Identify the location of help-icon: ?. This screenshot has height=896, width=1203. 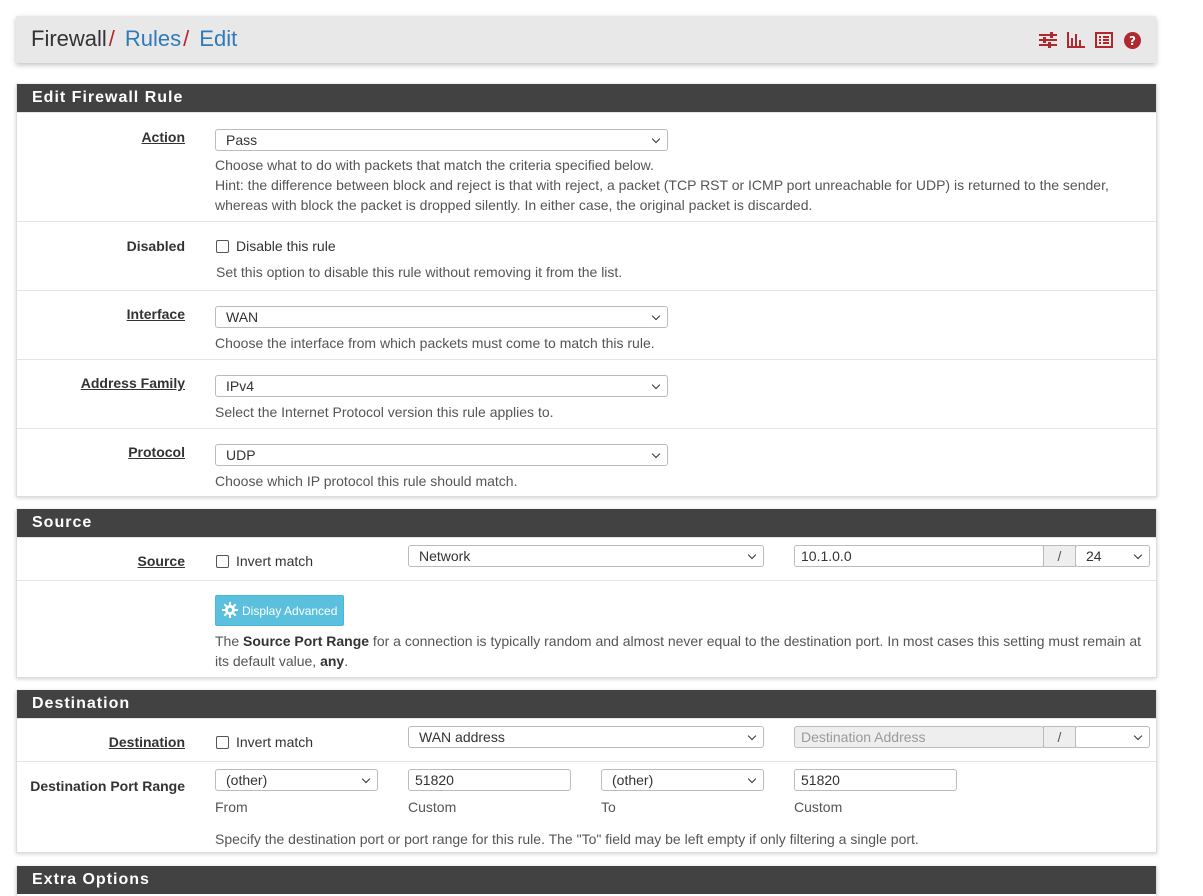
(1132, 40).